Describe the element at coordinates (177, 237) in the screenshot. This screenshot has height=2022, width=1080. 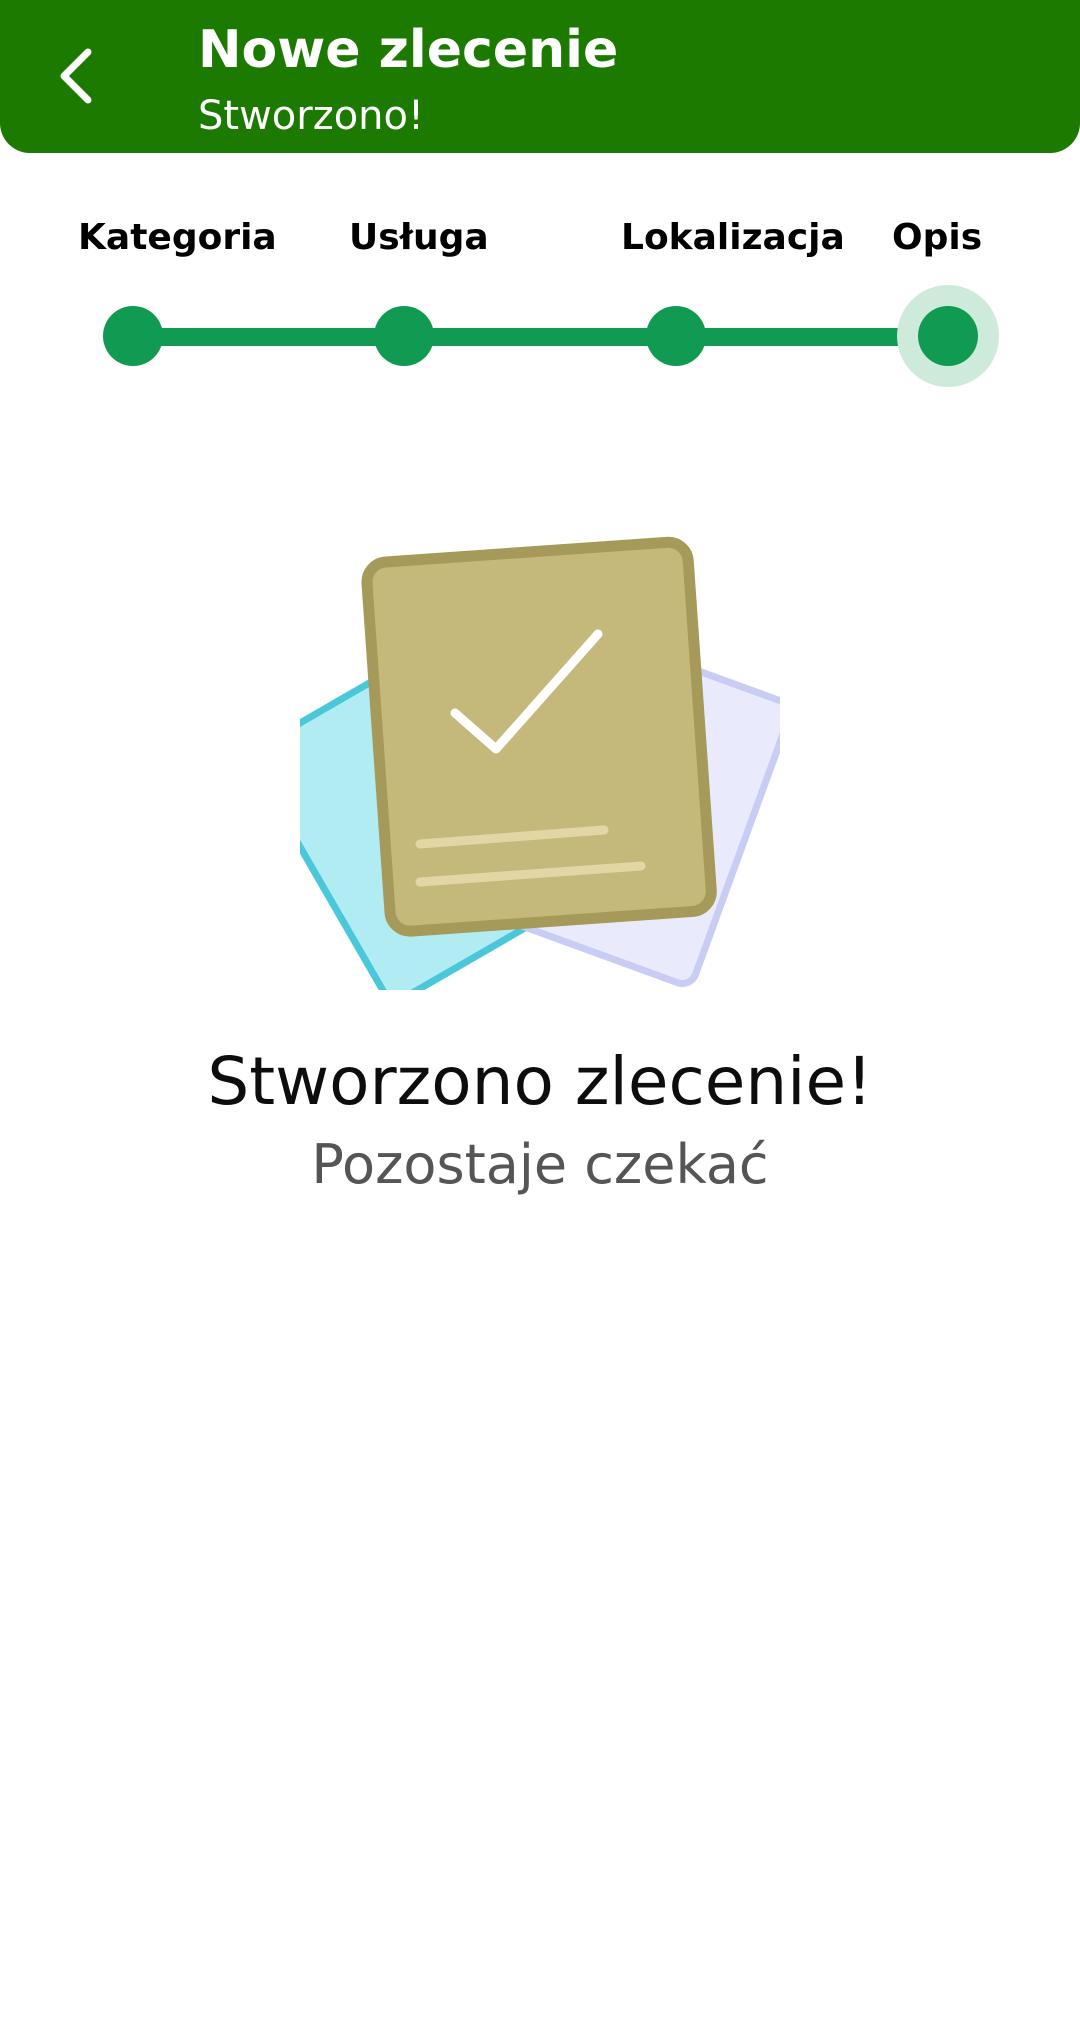
I see `step-label-kategoria: Kategoria` at that location.